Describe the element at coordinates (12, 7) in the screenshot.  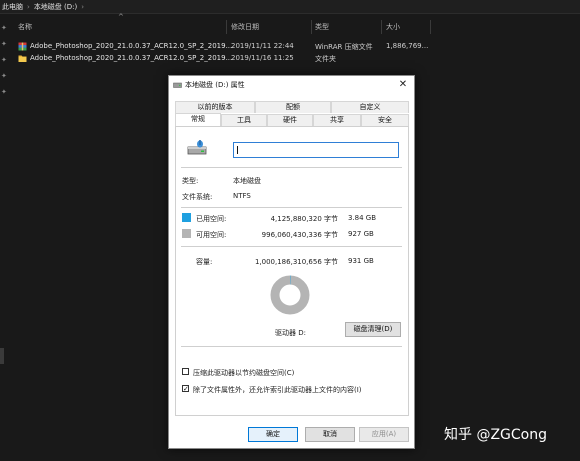
I see `breadcrumb-this-pc: 此电脑` at that location.